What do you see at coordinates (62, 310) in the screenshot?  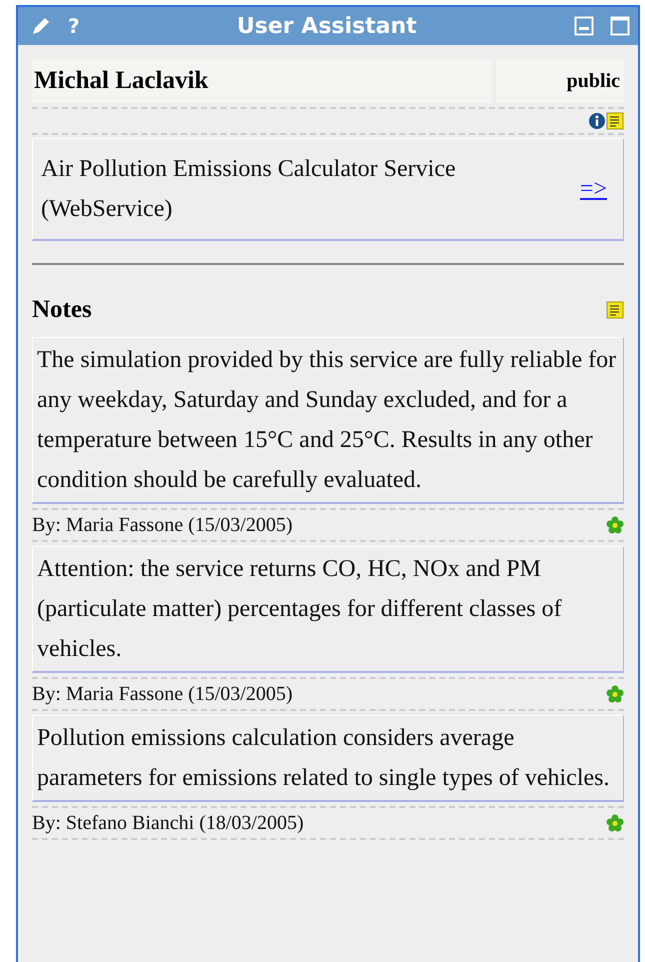 I see `notes-title: Notes` at bounding box center [62, 310].